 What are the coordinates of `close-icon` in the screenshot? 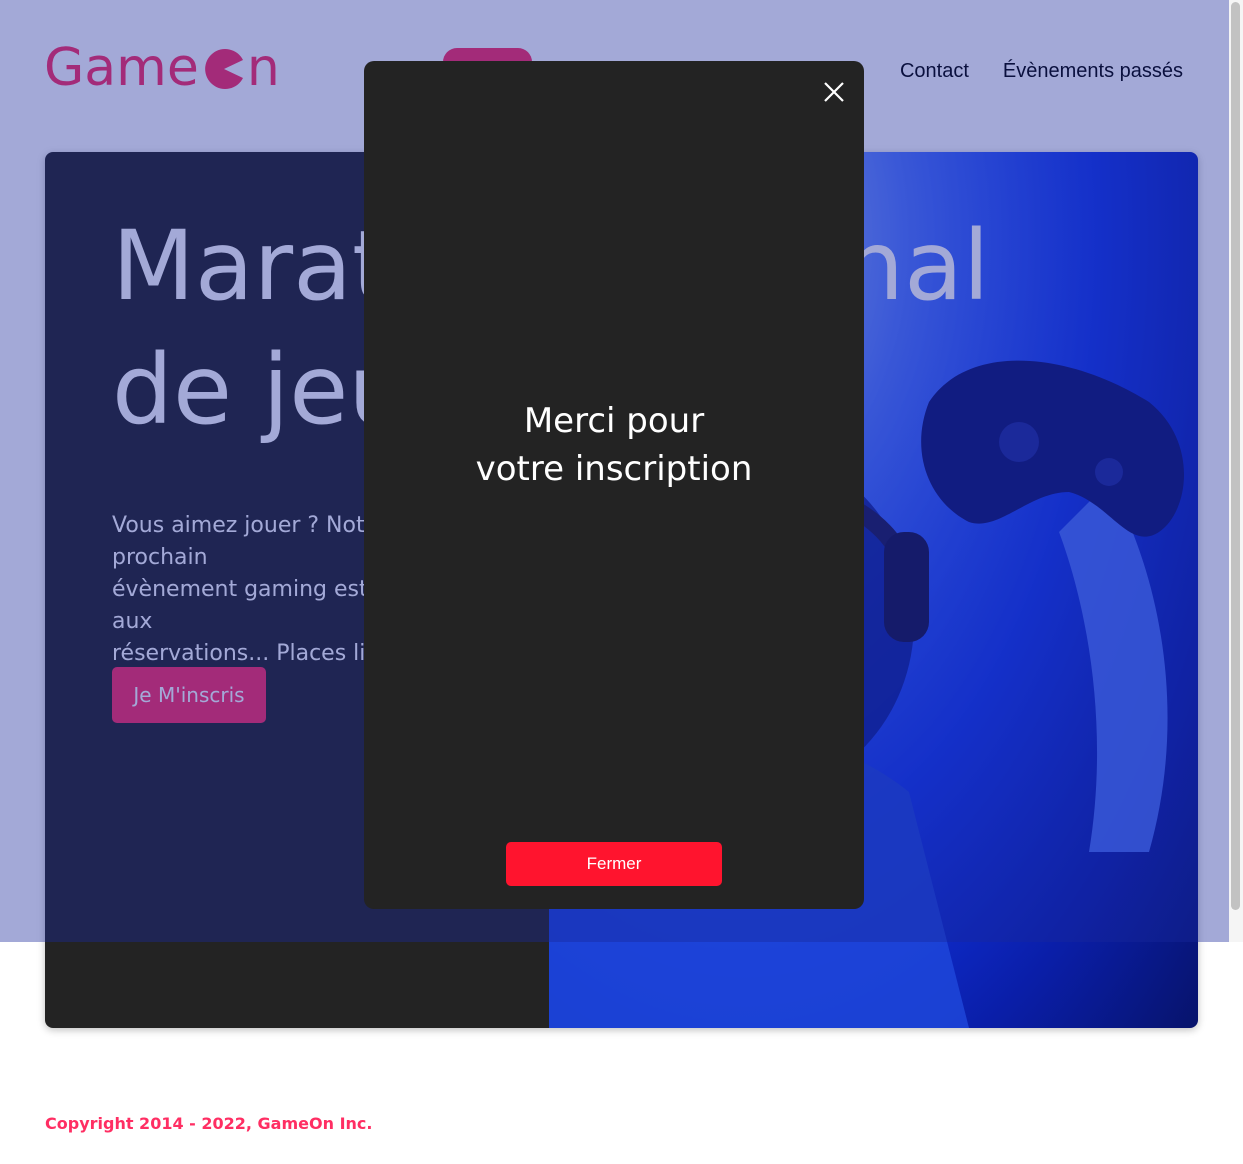 It's located at (834, 92).